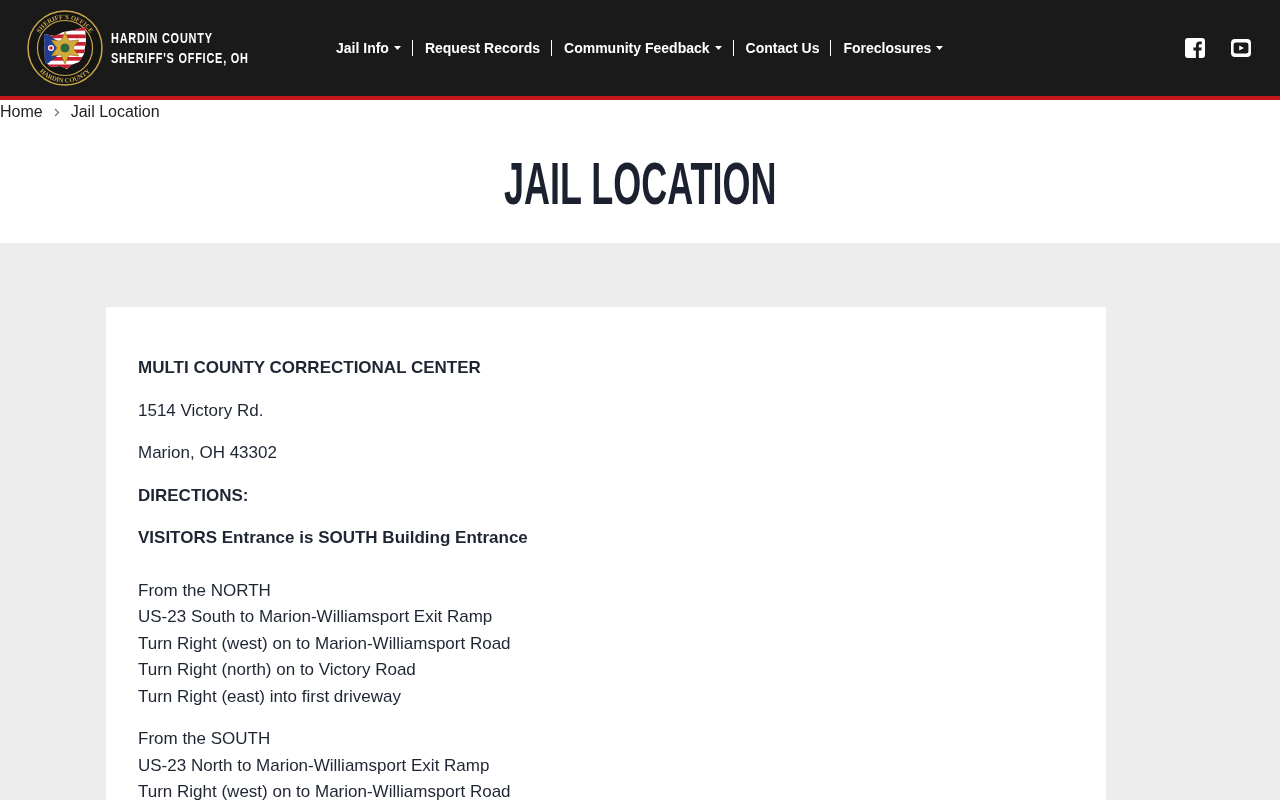 The image size is (1280, 800). I want to click on direction-line: Turn Right (east) into first driveway, so click(269, 696).